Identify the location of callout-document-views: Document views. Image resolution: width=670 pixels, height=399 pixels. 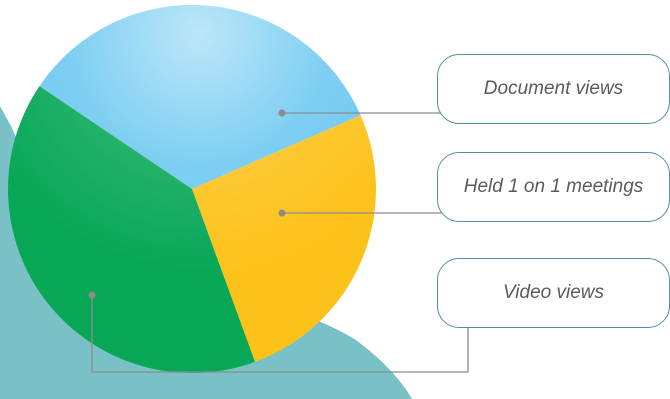
(553, 89).